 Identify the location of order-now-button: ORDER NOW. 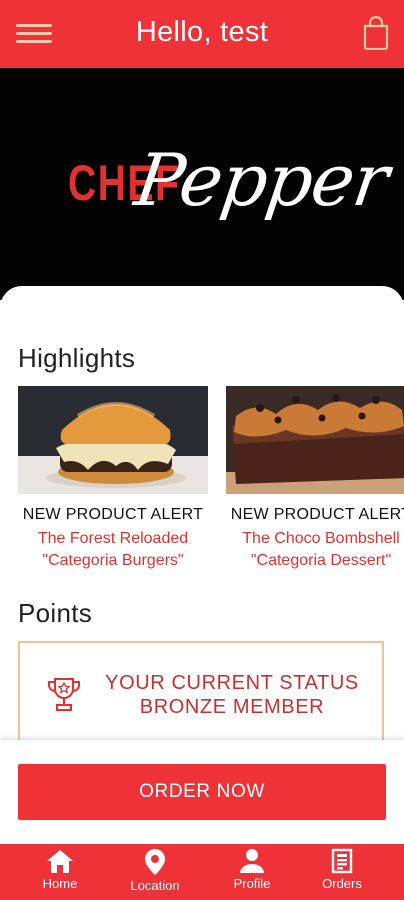
(202, 792).